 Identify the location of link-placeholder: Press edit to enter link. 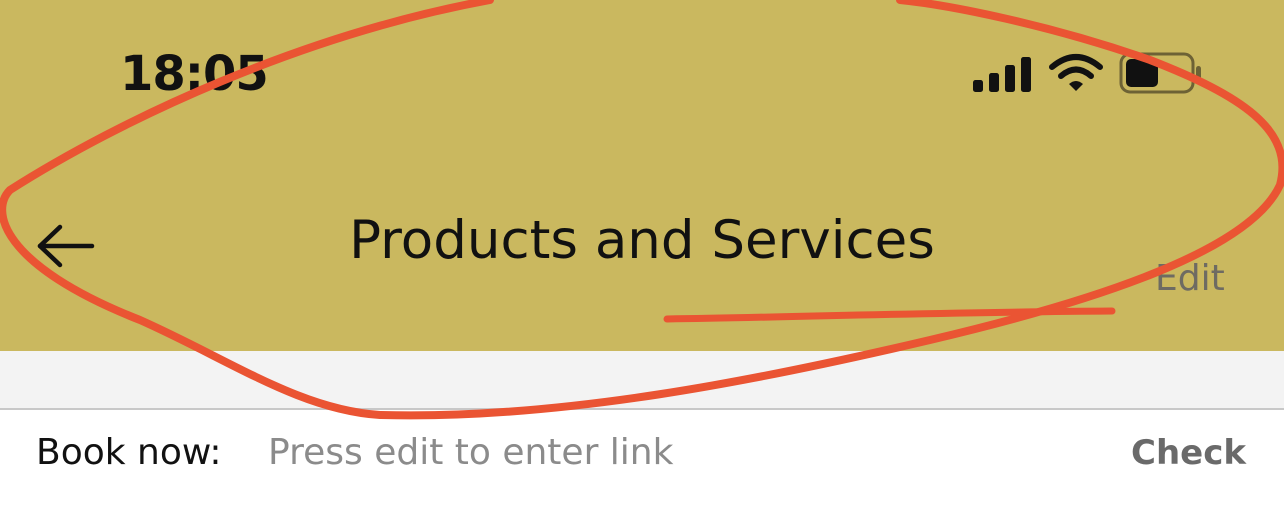
(470, 453).